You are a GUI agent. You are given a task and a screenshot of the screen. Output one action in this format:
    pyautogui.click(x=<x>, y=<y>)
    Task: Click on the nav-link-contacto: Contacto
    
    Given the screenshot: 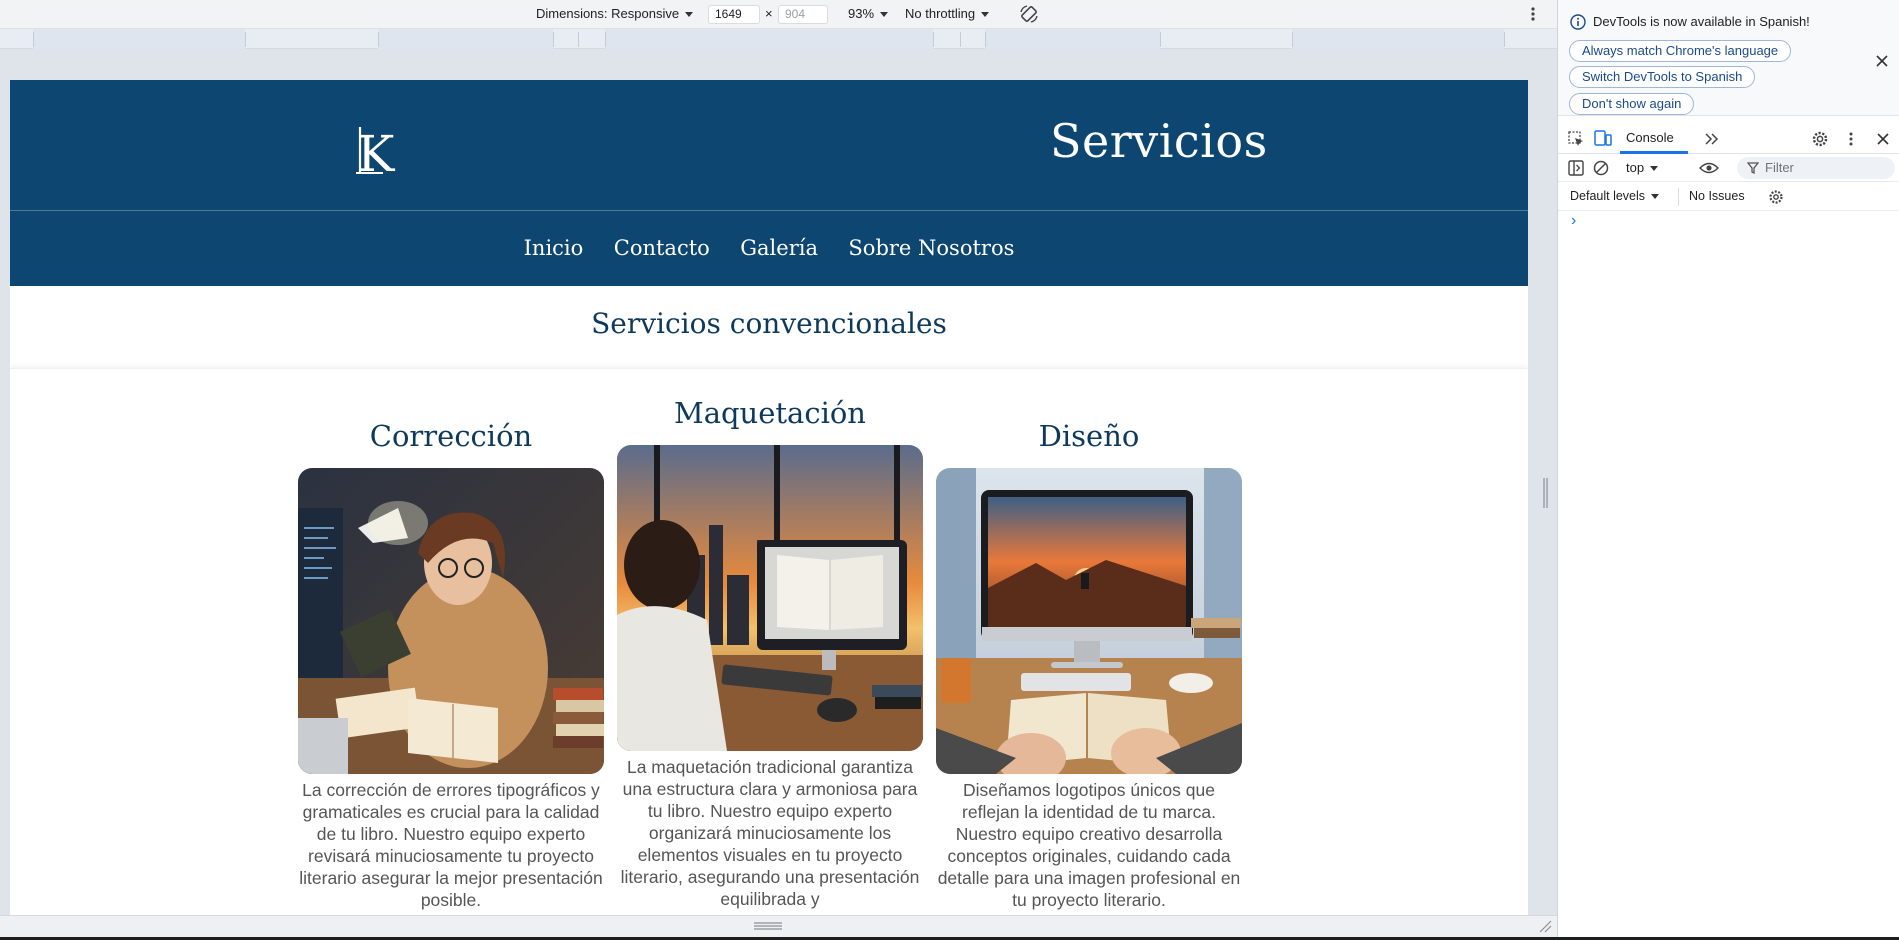 What is the action you would take?
    pyautogui.click(x=662, y=248)
    